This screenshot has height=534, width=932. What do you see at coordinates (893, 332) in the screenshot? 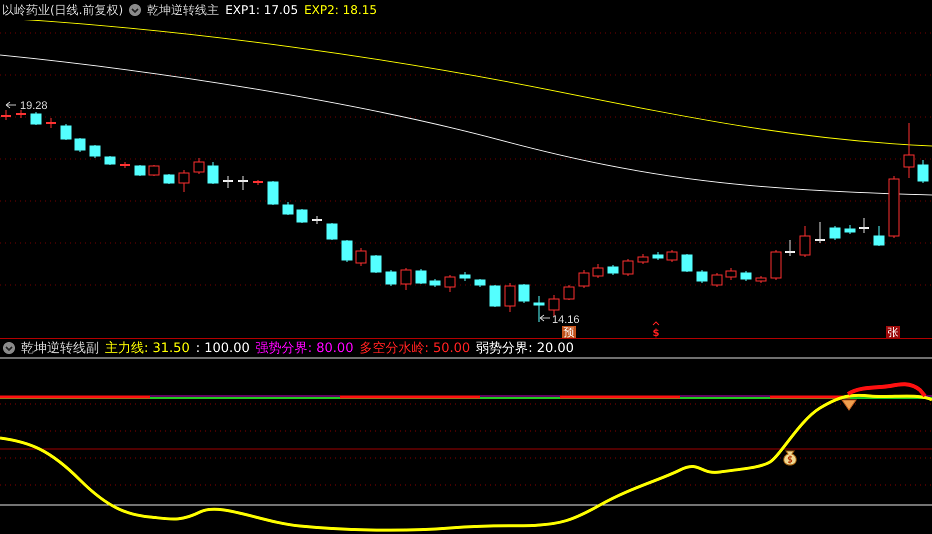
I see `signal-badge: 张` at bounding box center [893, 332].